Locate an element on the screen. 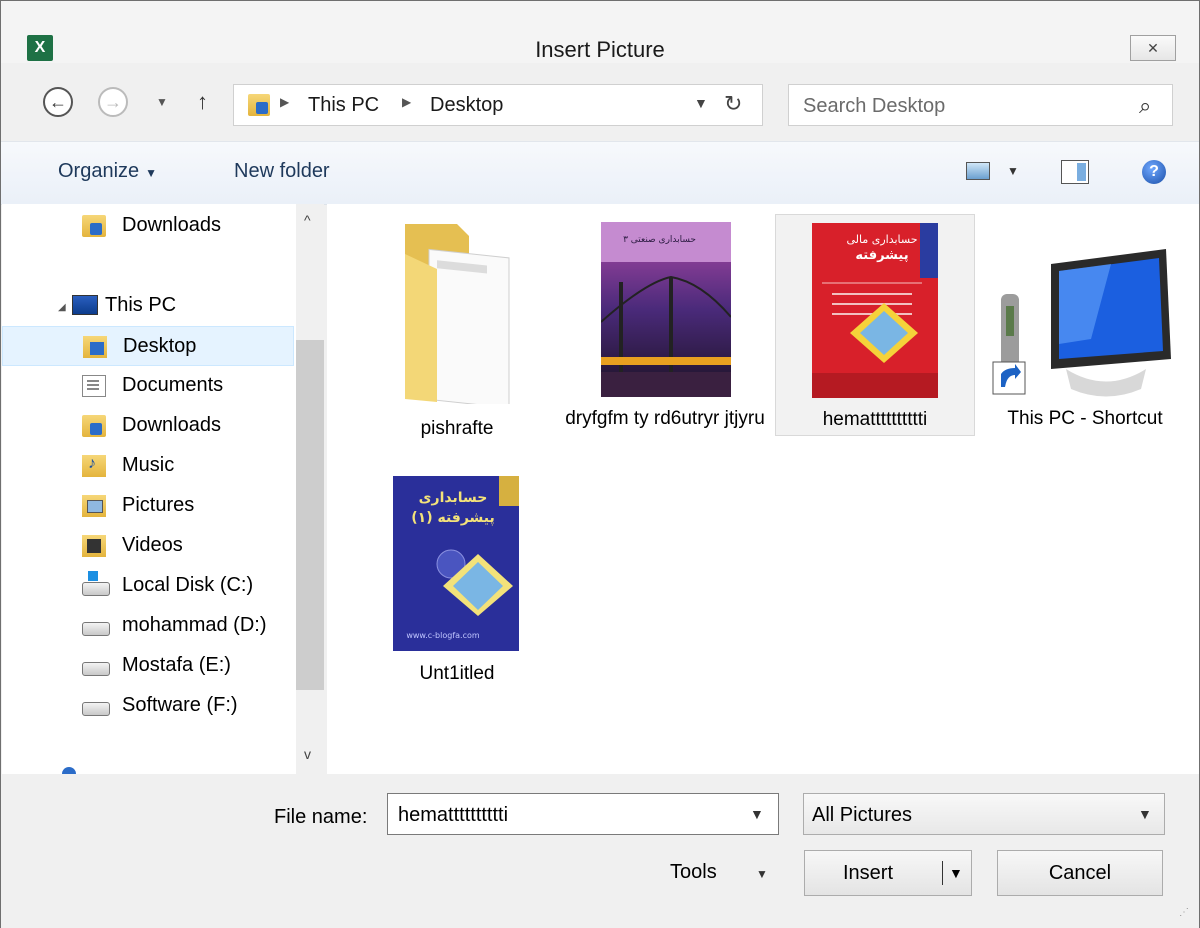 The height and width of the screenshot is (928, 1200). desktop-location-icon is located at coordinates (259, 105).